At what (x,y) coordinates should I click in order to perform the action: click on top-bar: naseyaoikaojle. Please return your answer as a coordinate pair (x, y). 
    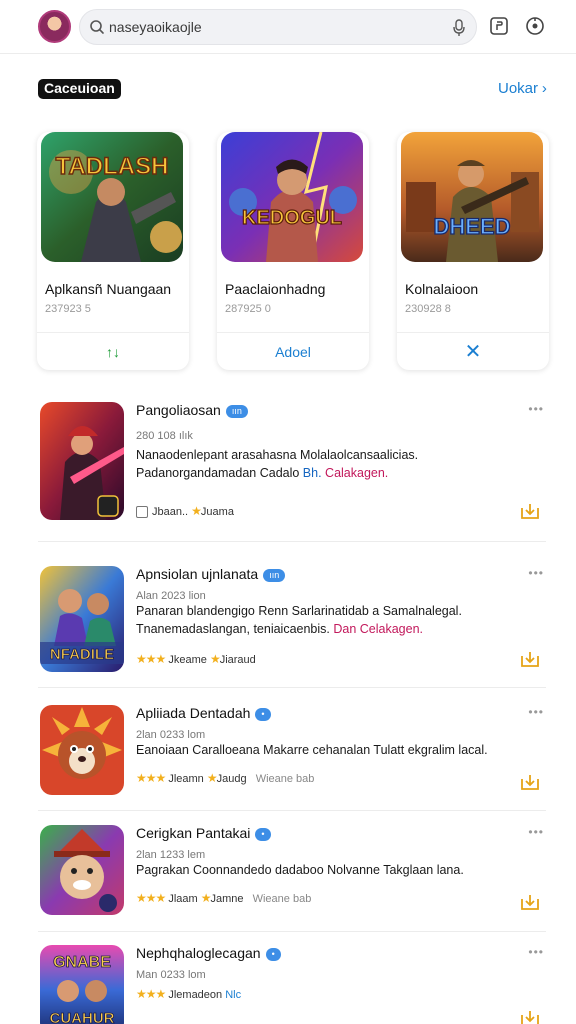
    Looking at the image, I should click on (288, 27).